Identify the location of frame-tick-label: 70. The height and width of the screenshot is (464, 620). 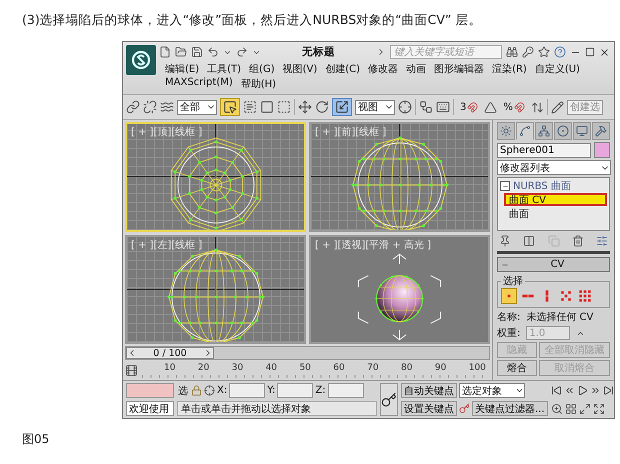
(373, 368).